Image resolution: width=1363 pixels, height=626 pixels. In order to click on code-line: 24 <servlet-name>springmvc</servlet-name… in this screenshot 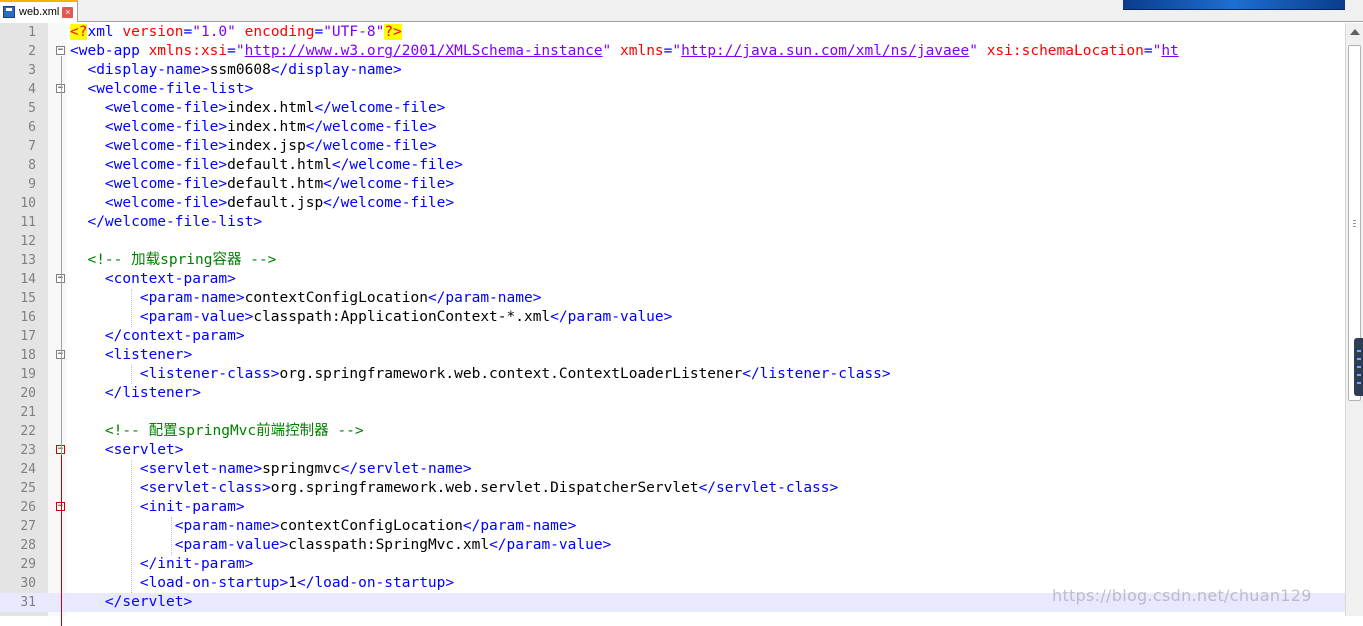, I will do `click(672, 469)`.